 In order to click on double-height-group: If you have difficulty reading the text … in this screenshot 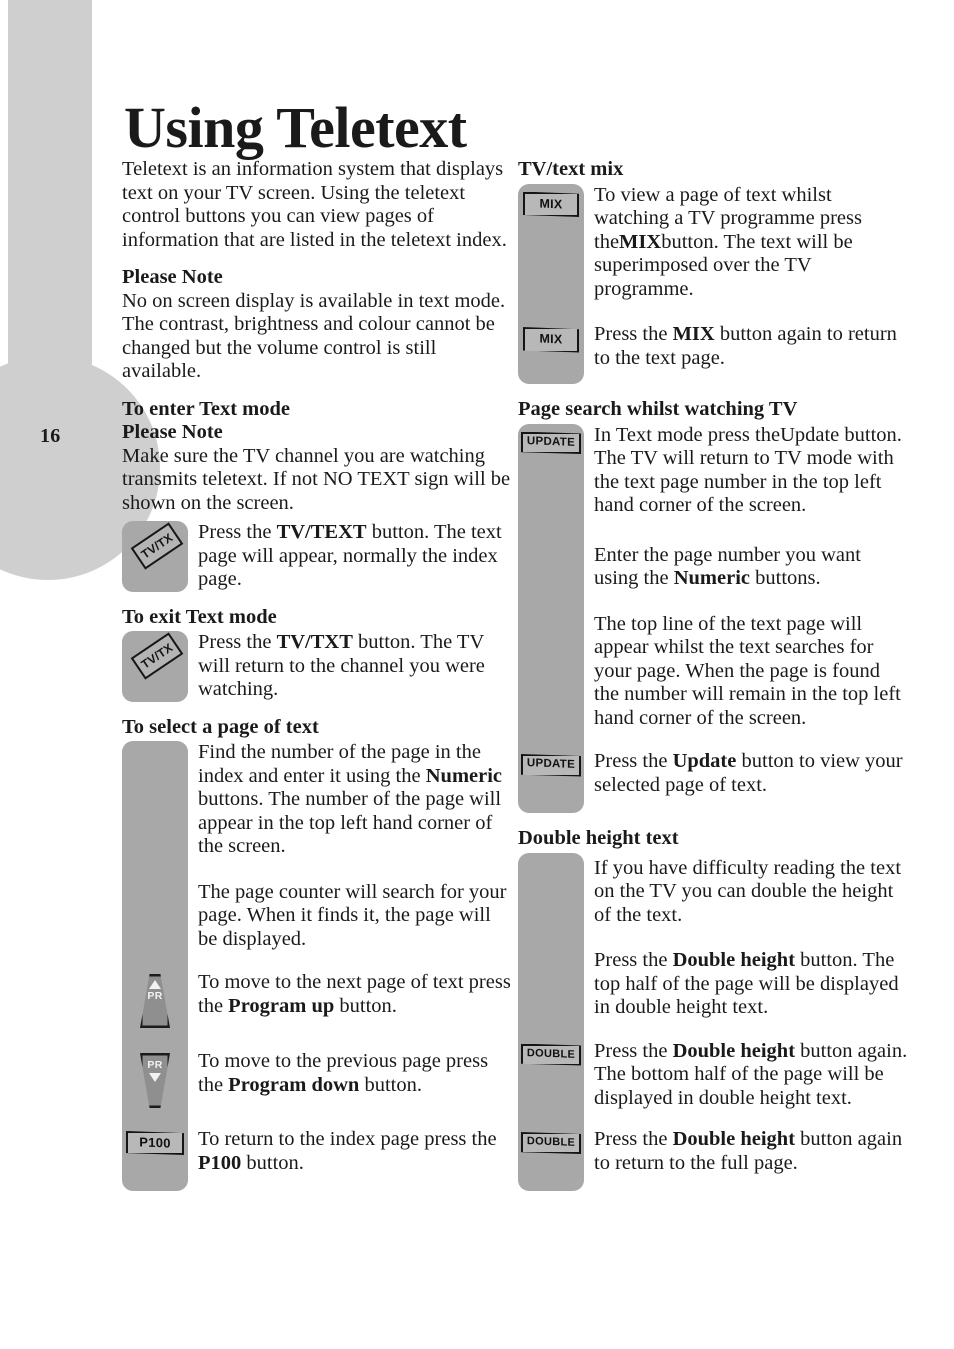, I will do `click(713, 1021)`.